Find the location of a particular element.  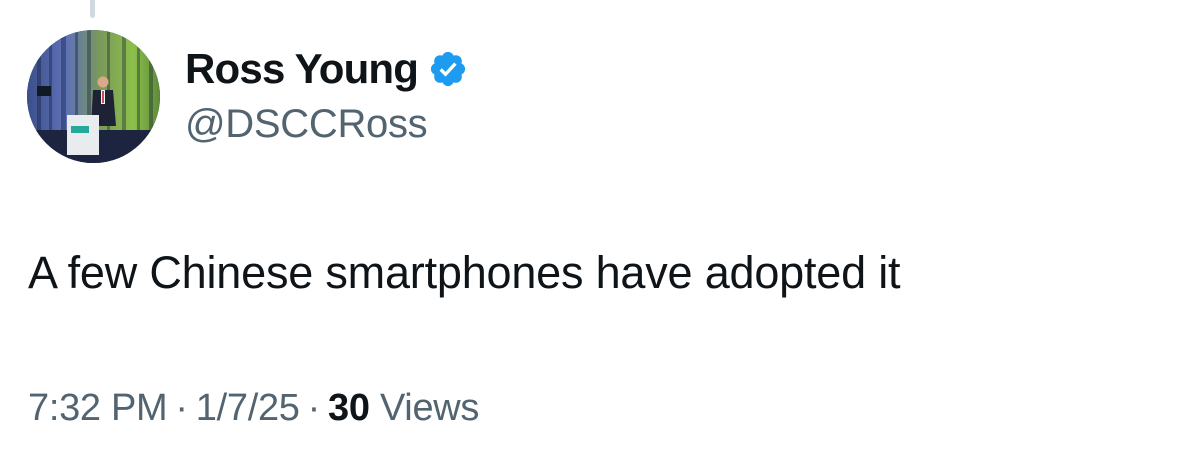

tweet-meta: 7:32 PM · 1/7/25 · 30 Views is located at coordinates (253, 408).